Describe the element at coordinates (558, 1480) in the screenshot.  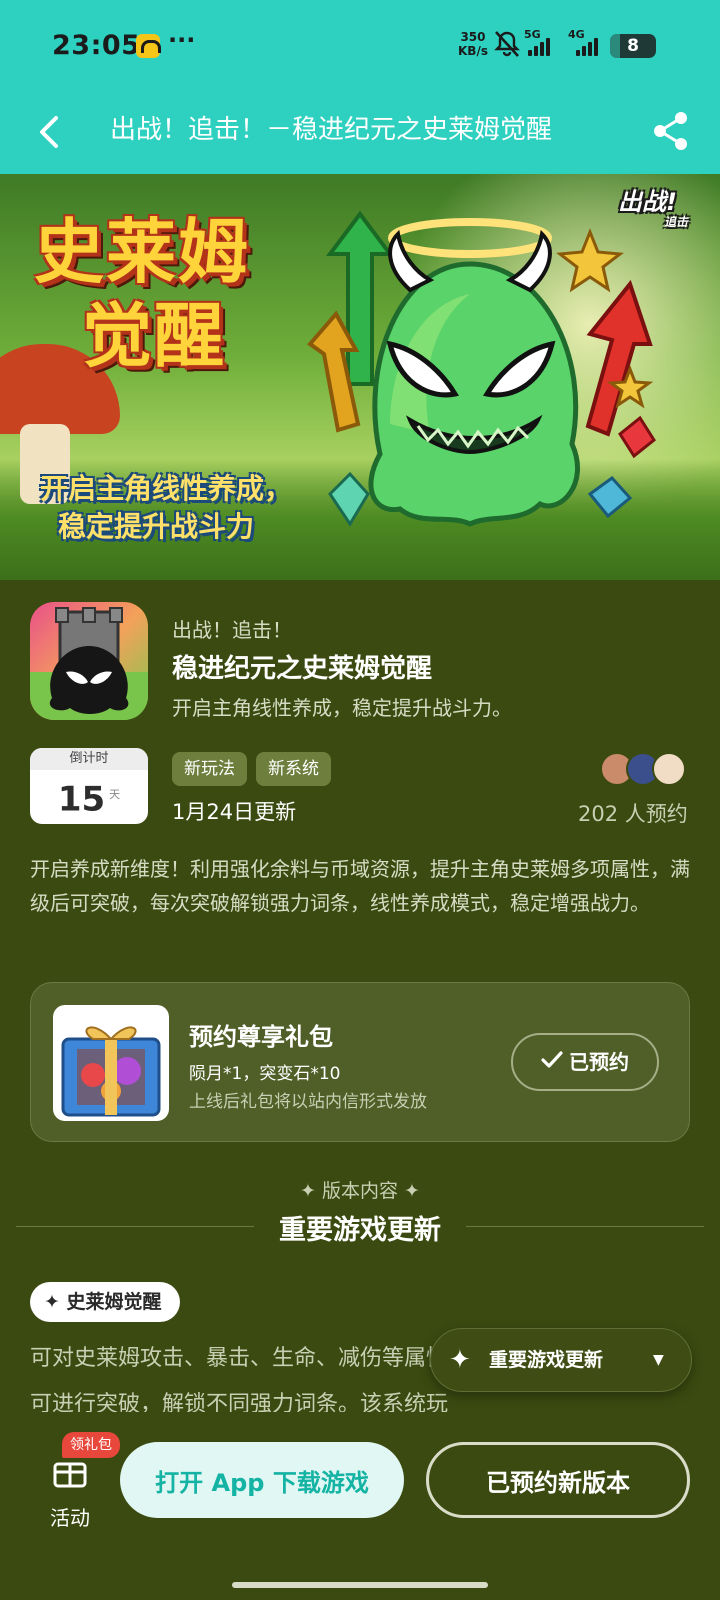
I see `reserved-new-version-button: 已预约新版本` at that location.